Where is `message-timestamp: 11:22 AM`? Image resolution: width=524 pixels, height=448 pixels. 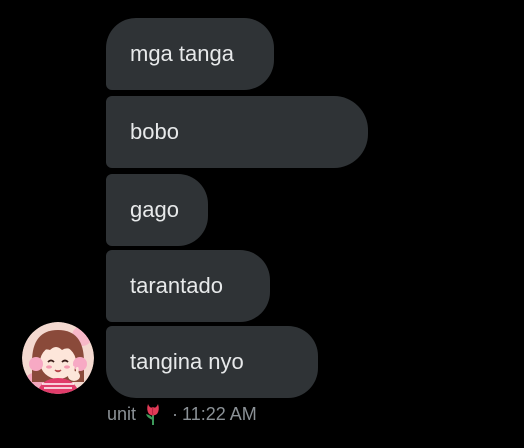
message-timestamp: 11:22 AM is located at coordinates (219, 413).